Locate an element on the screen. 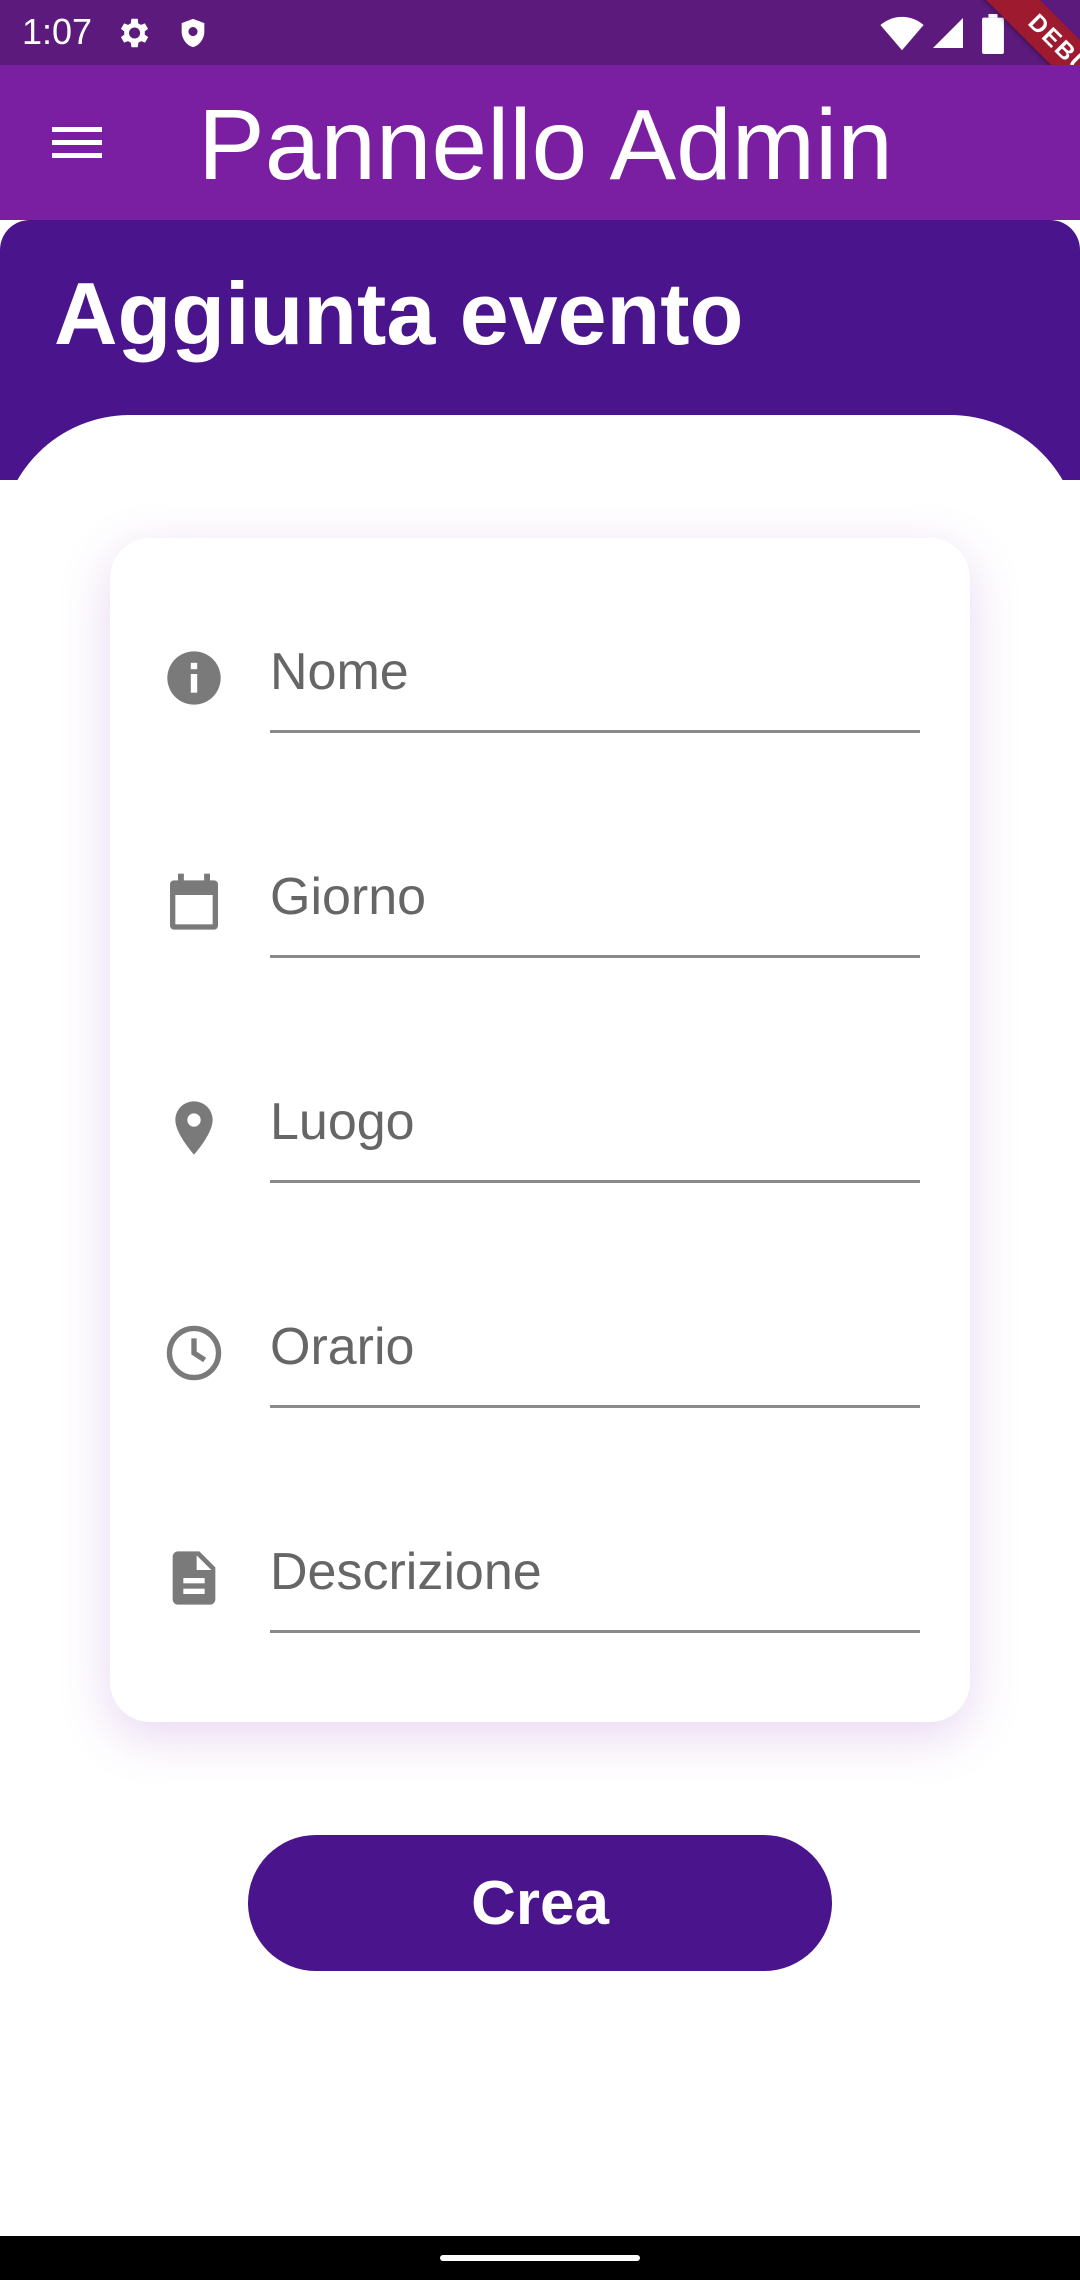 The image size is (1080, 2280). status-time: 1:07 is located at coordinates (57, 31).